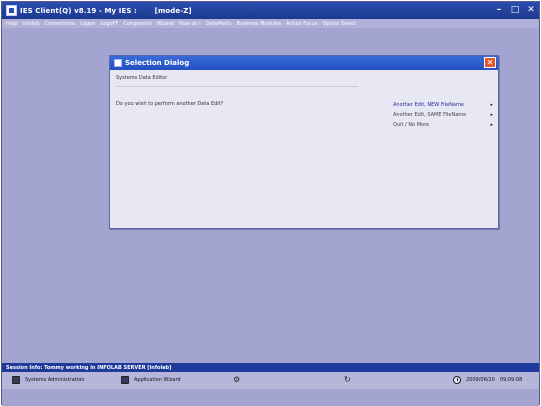  I want to click on option-label: Quit / No More, so click(411, 125).